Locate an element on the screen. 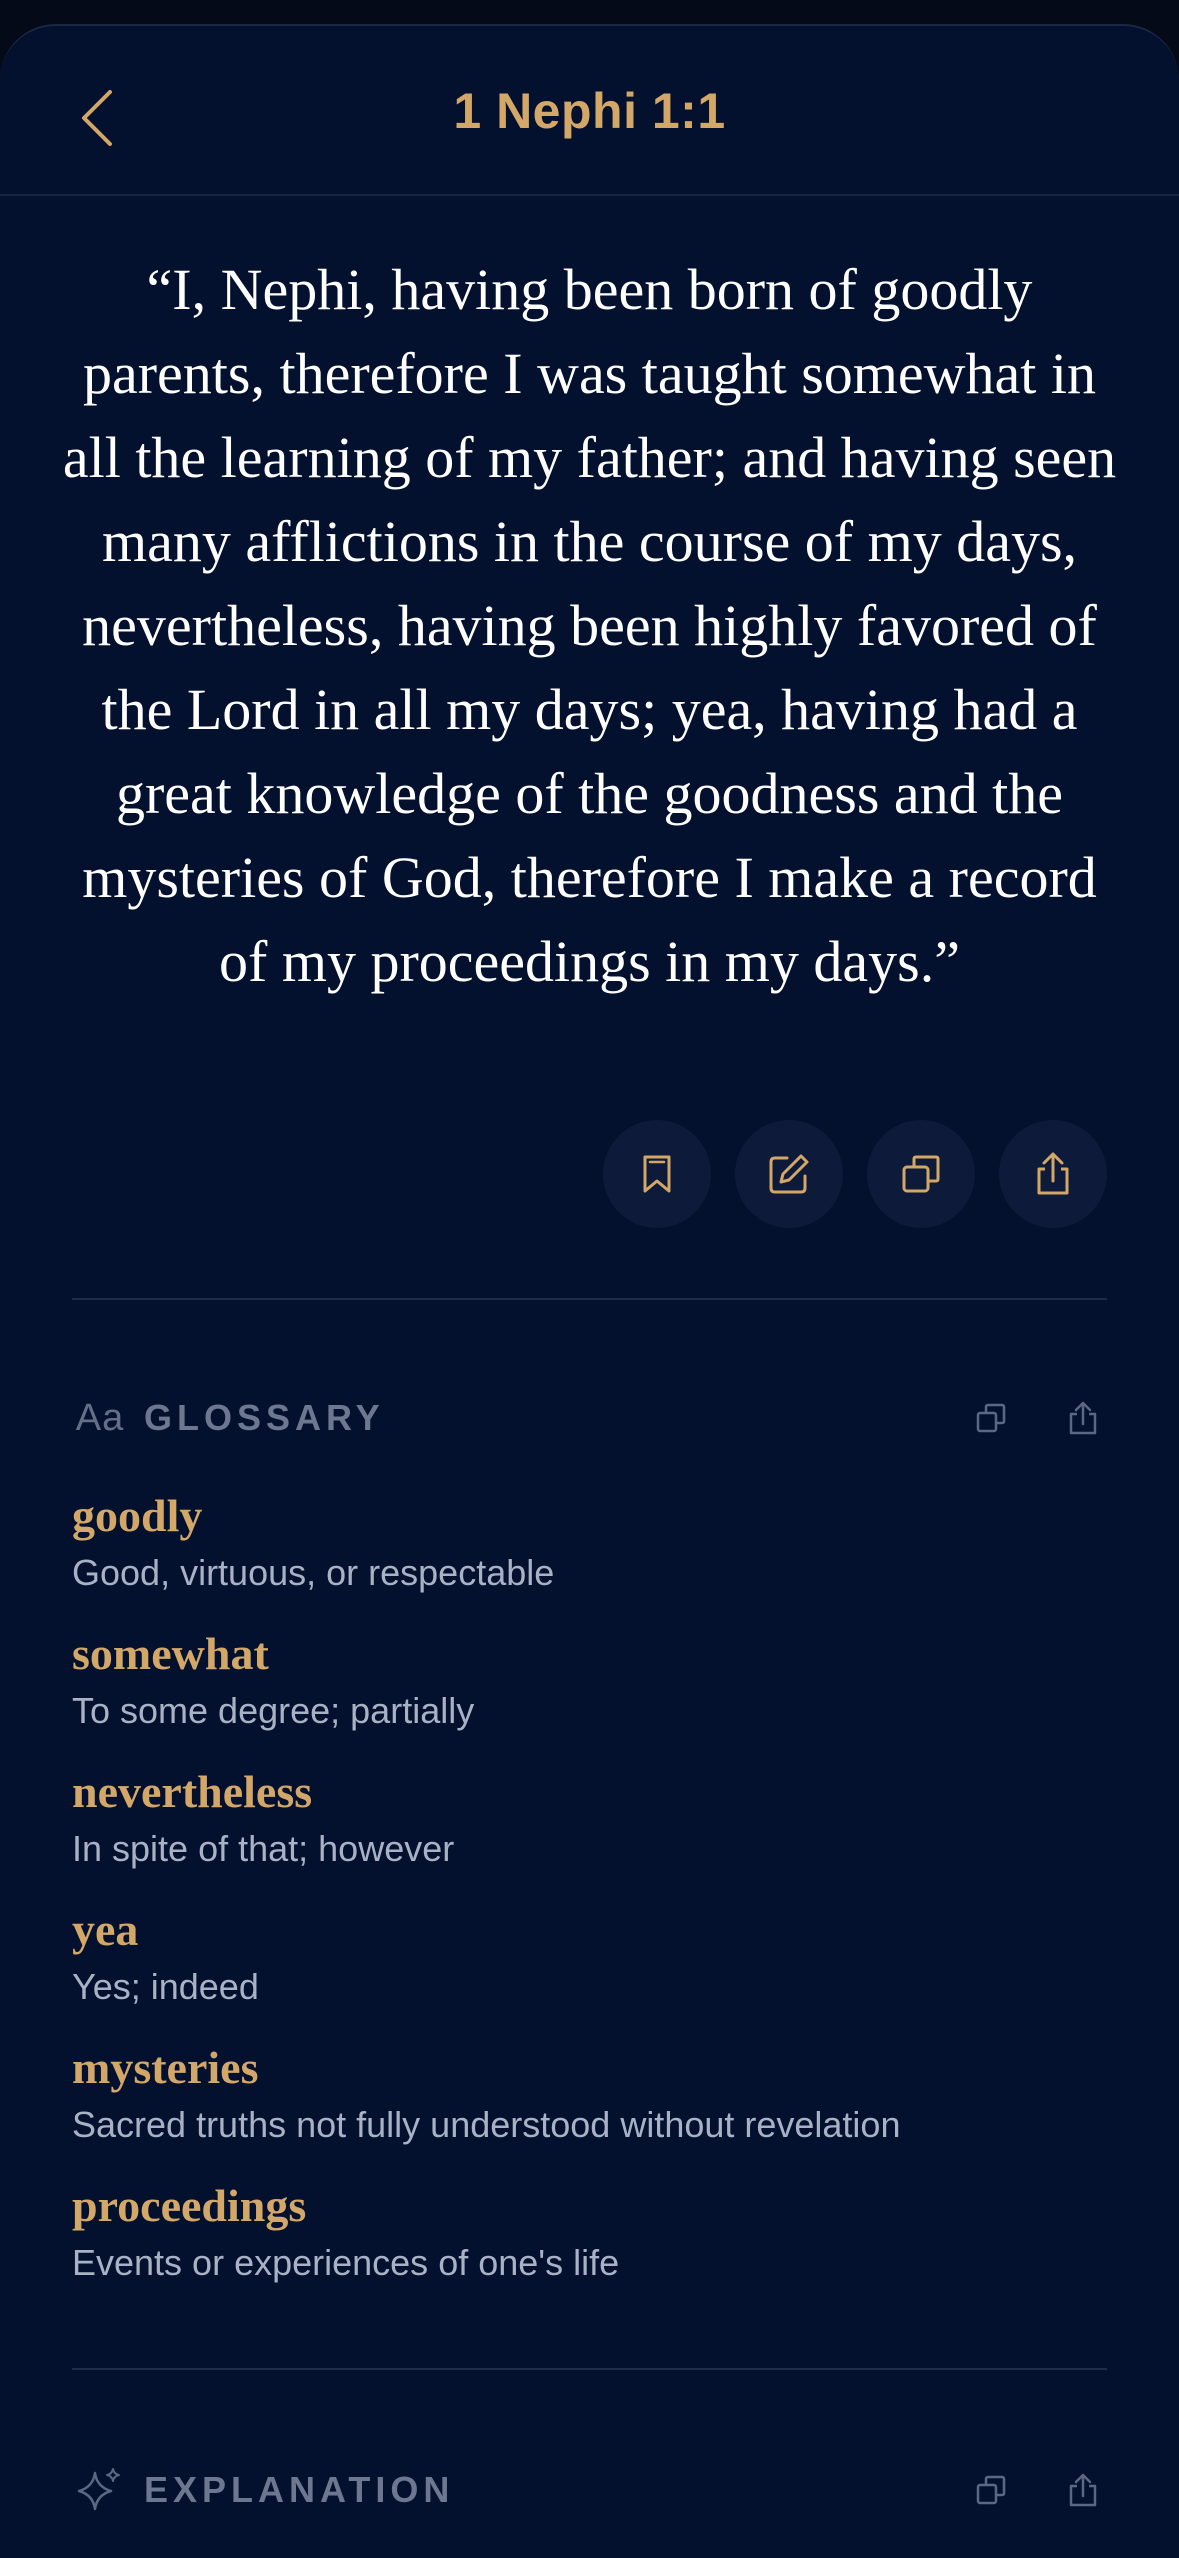  glossary-term: nevertheless is located at coordinates (192, 1791).